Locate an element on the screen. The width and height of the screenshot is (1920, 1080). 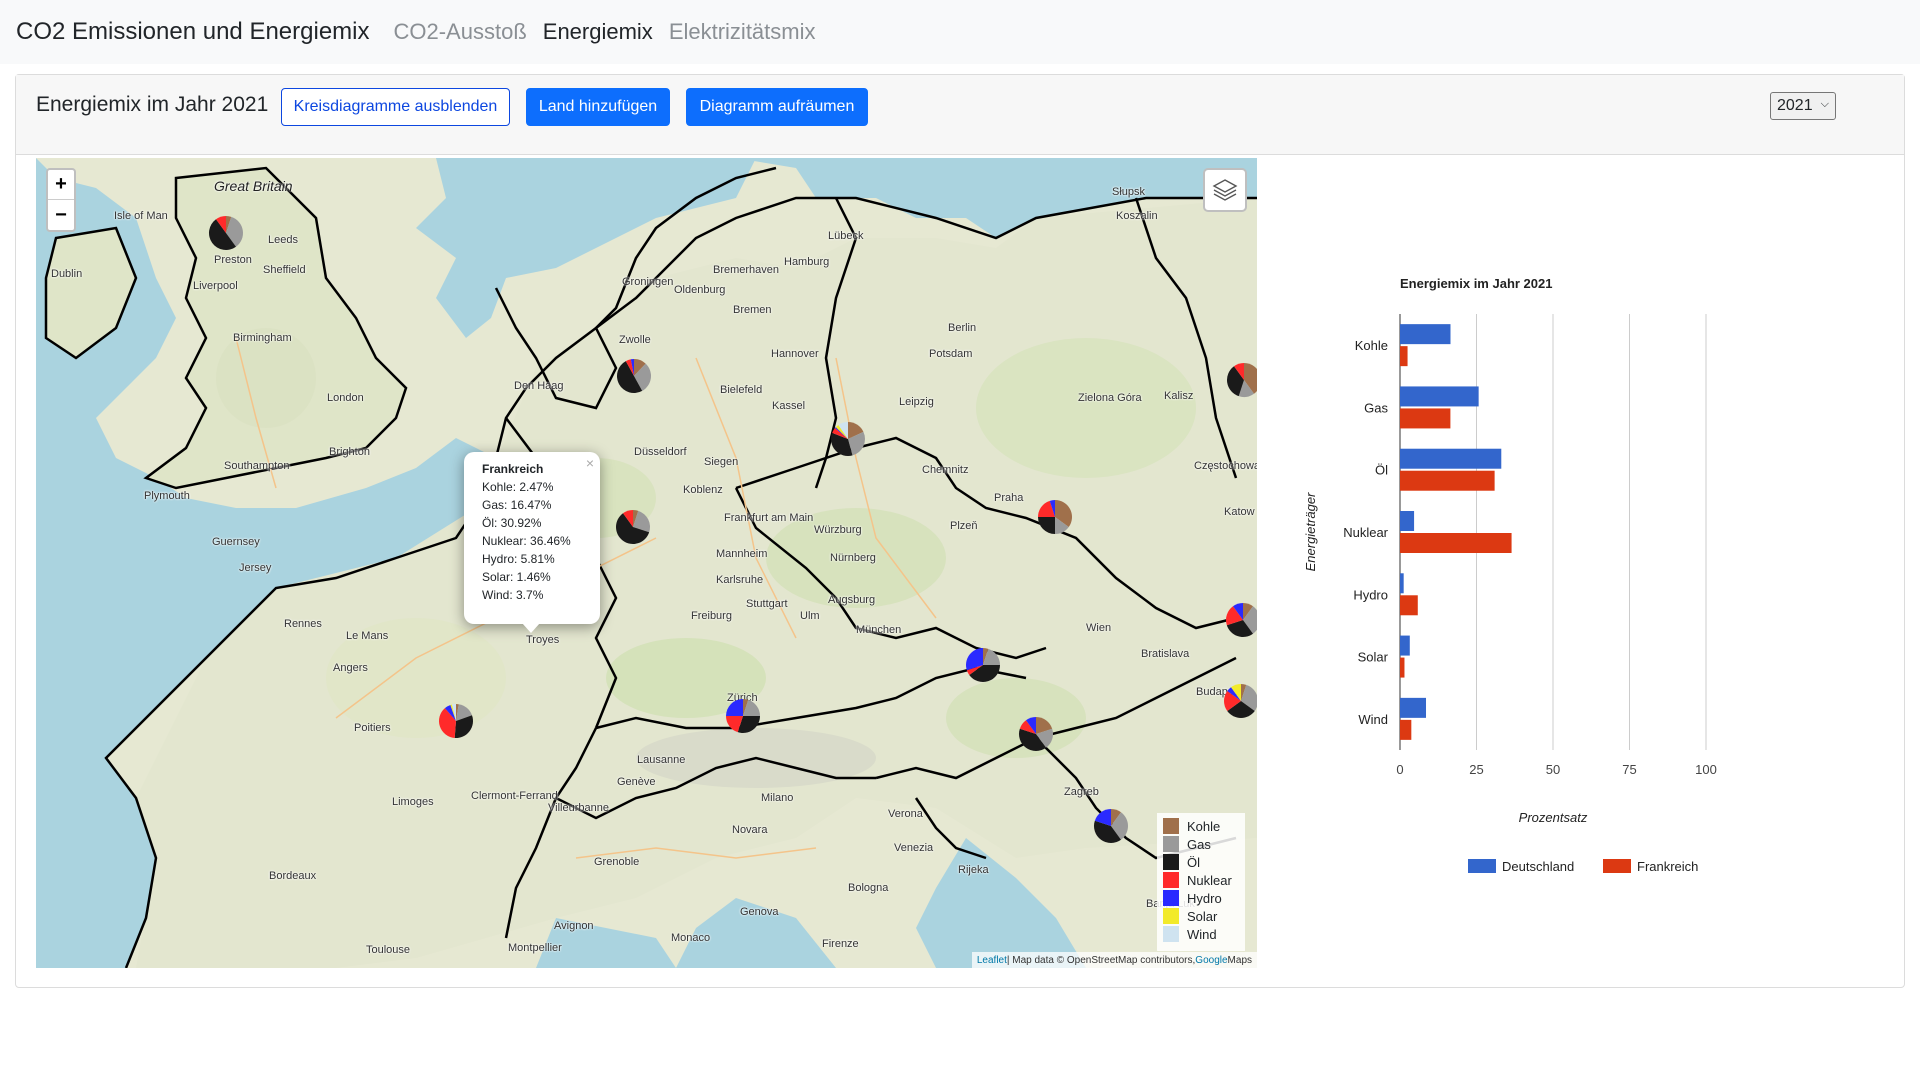
legend-item-solar: Solar is located at coordinates (1201, 916).